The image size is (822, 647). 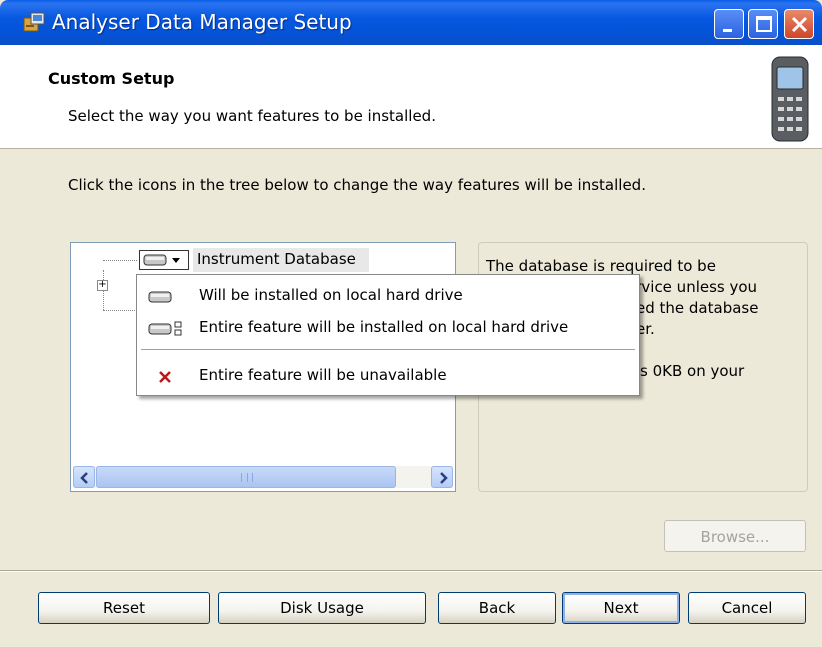 I want to click on hard-drive-tree-icon, so click(x=165, y=328).